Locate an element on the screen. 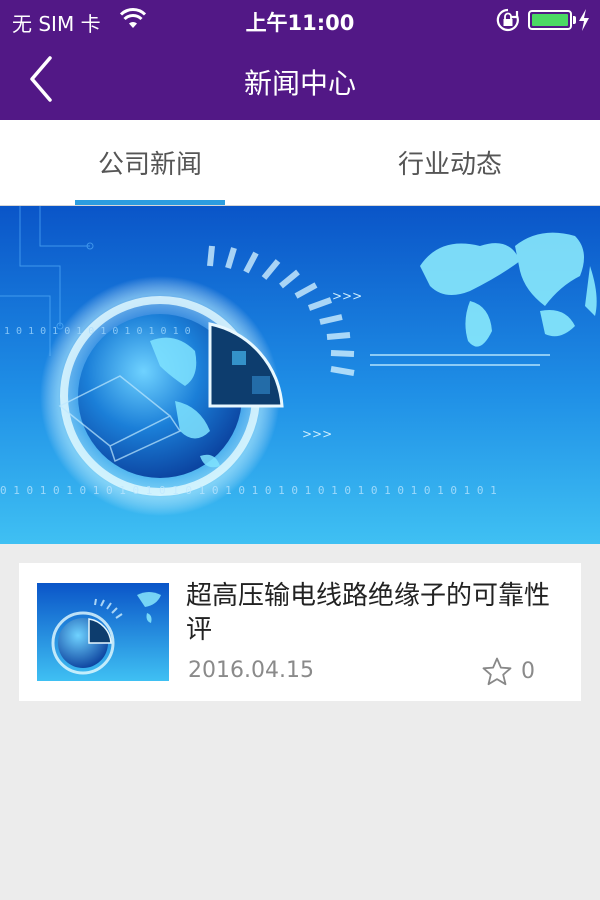 This screenshot has width=600, height=900. news-thumbnail is located at coordinates (103, 632).